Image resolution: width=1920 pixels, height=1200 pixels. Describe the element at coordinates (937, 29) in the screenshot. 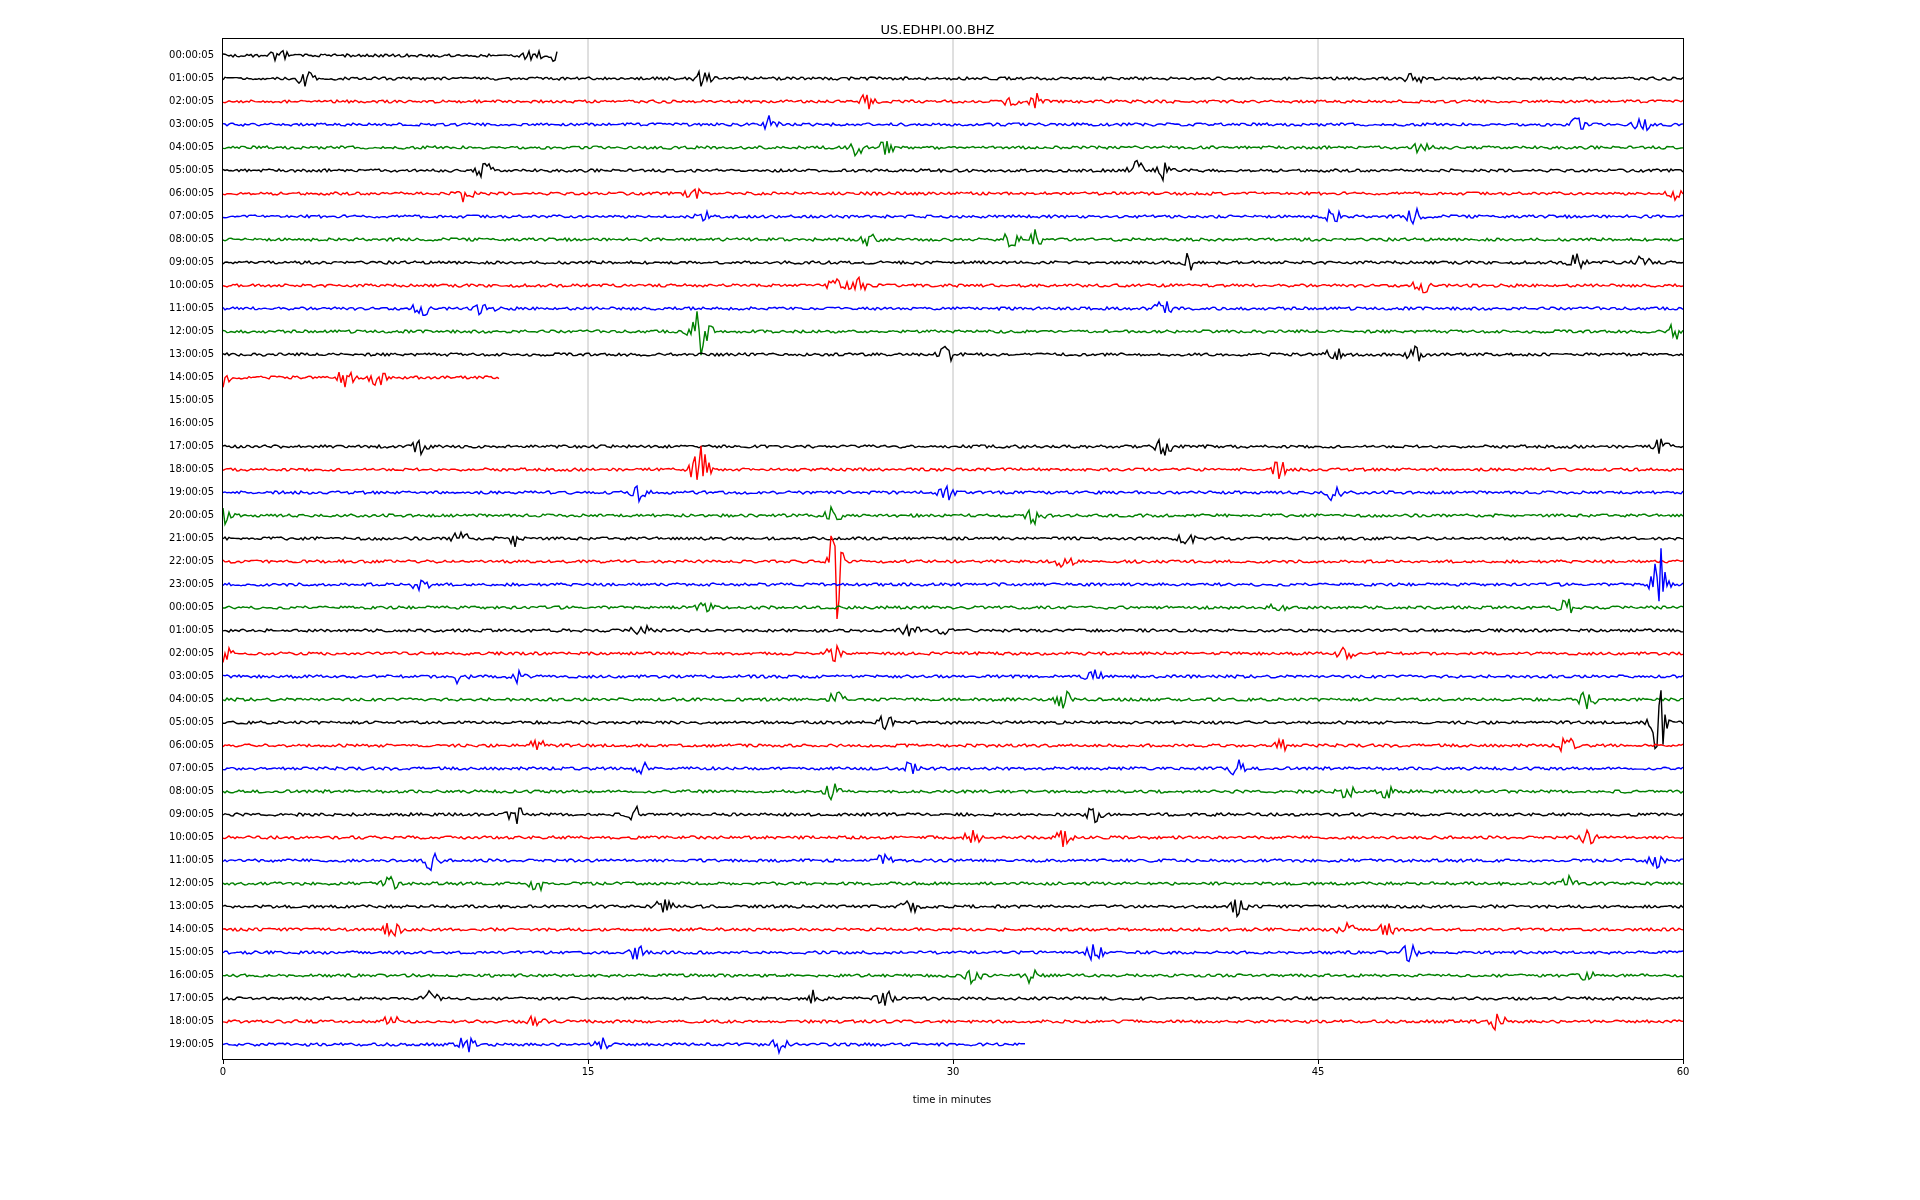

I see `plot-title: US.EDHPI.00.BHZ` at that location.